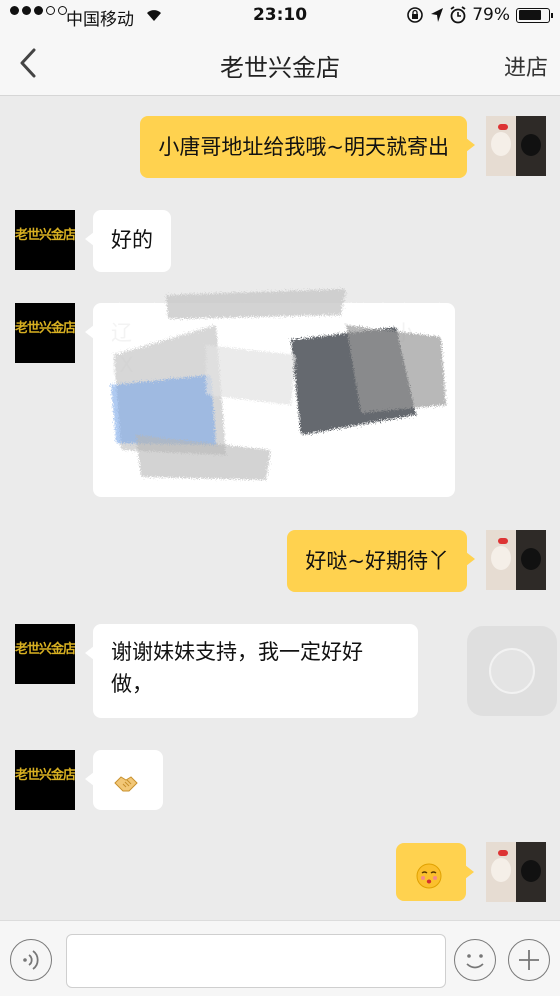  What do you see at coordinates (415, 15) in the screenshot?
I see `rotation-lock-icon` at bounding box center [415, 15].